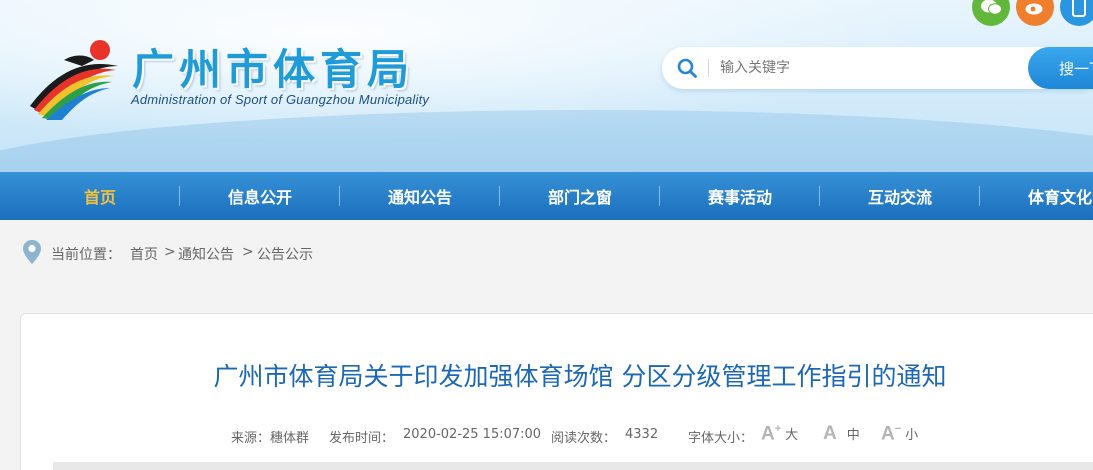  What do you see at coordinates (708, 68) in the screenshot?
I see `search-divider` at bounding box center [708, 68].